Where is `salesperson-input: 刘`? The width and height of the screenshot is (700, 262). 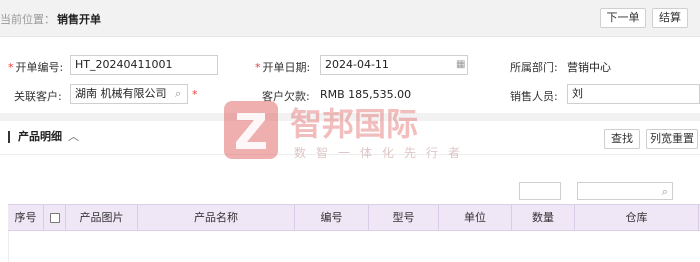 salesperson-input: 刘 is located at coordinates (633, 94).